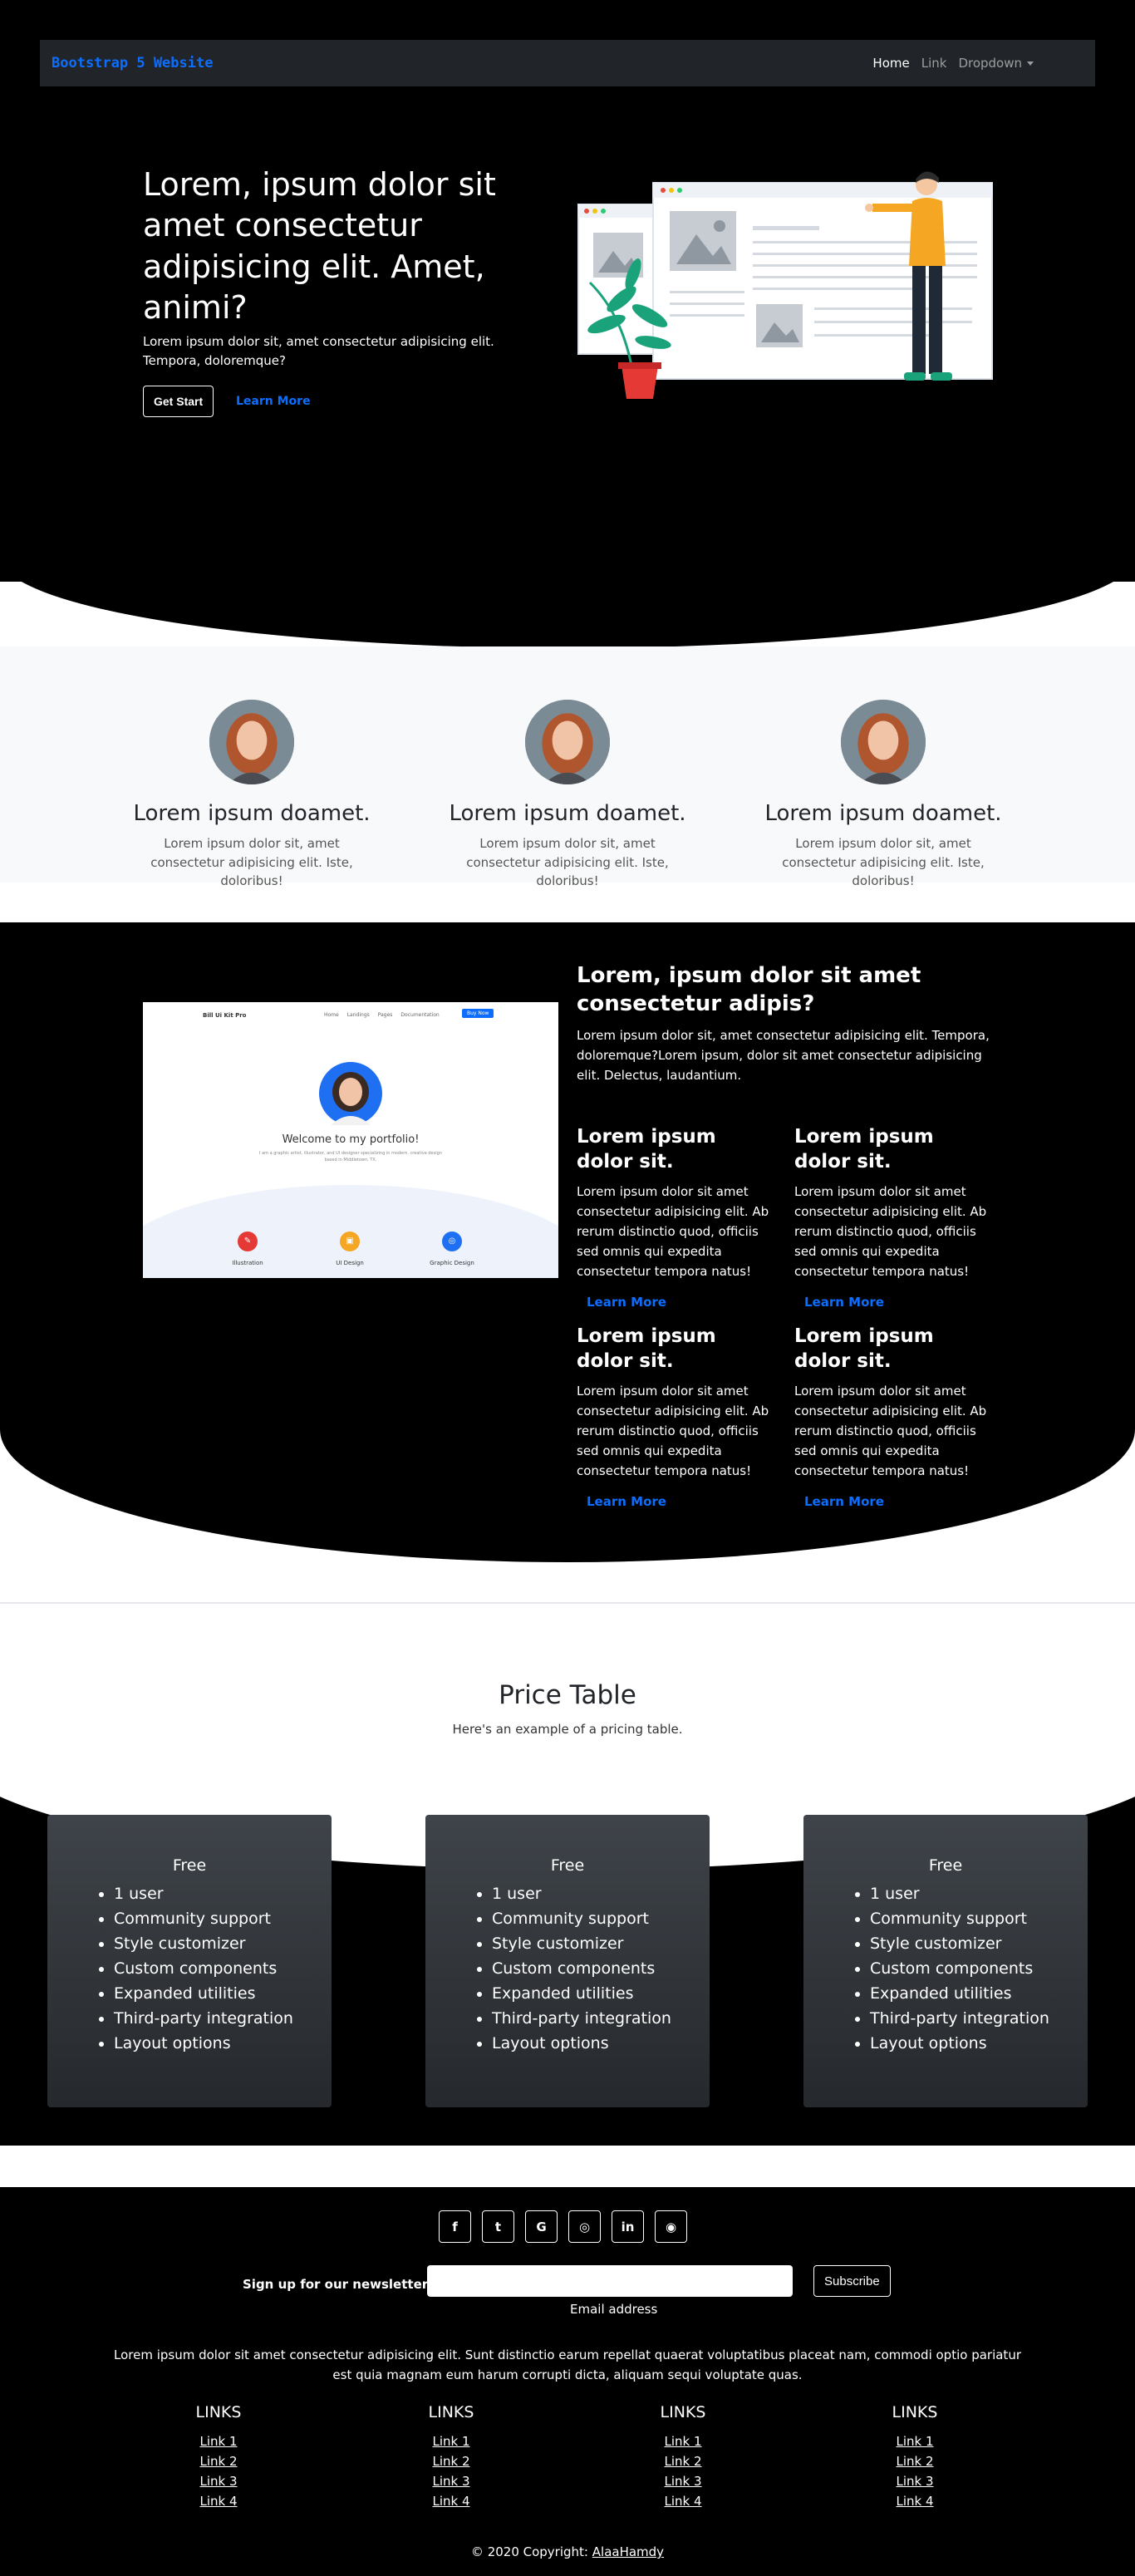 This screenshot has height=2576, width=1135. Describe the element at coordinates (934, 64) in the screenshot. I see `nav-link-link: Link` at that location.